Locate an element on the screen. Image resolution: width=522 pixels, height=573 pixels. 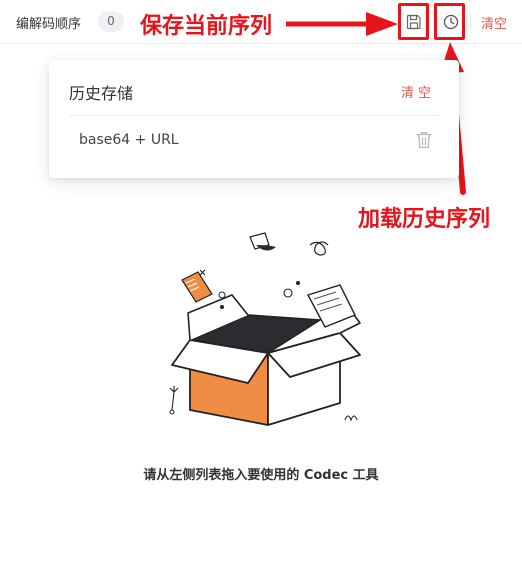
trash-icon is located at coordinates (424, 140).